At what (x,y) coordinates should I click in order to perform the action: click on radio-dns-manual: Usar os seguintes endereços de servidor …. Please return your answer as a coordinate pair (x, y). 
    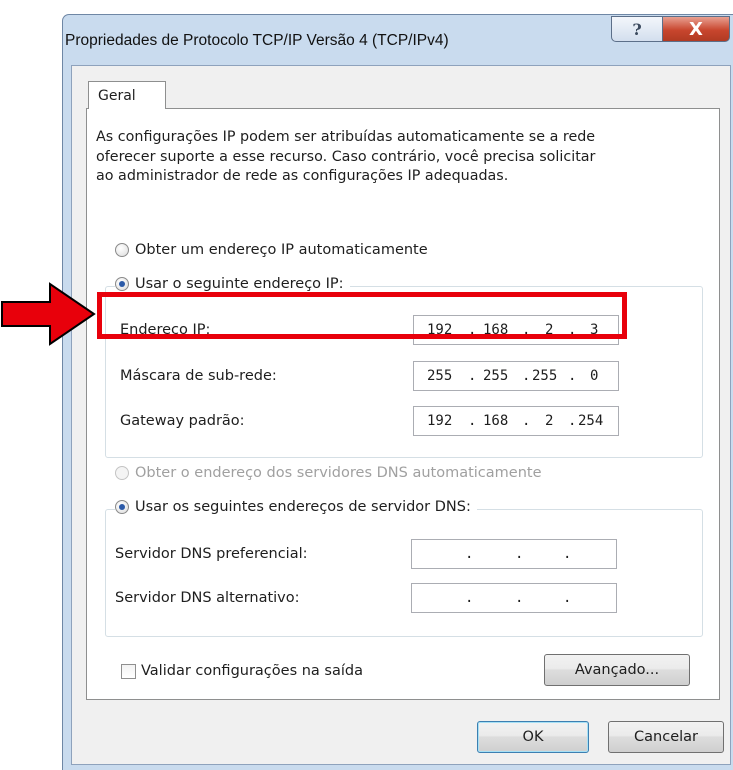
    Looking at the image, I should click on (296, 507).